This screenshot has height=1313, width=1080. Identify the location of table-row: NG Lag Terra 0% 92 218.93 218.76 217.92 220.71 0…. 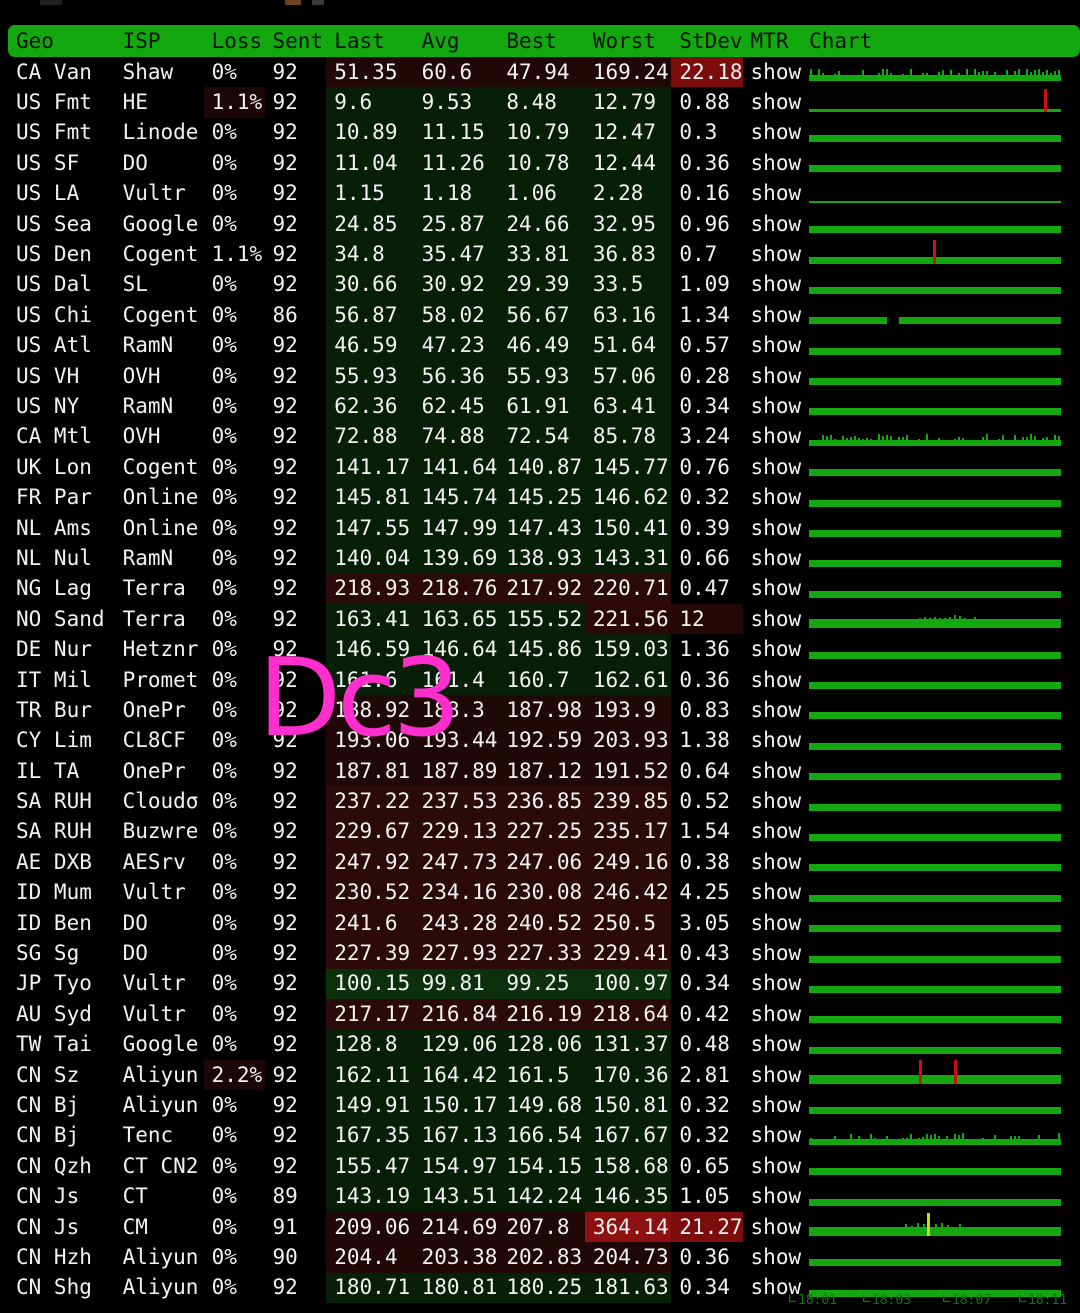
(544, 589).